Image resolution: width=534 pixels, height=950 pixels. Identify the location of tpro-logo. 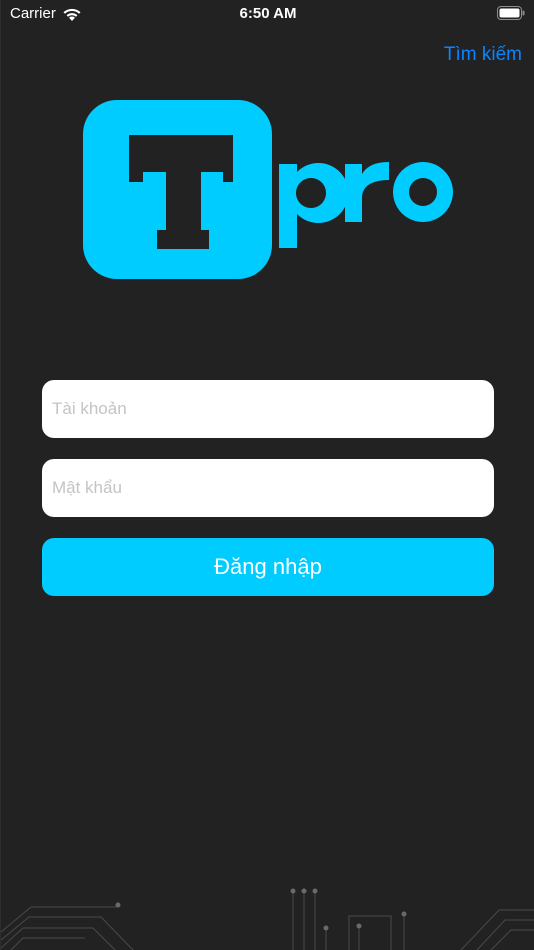
(268, 189).